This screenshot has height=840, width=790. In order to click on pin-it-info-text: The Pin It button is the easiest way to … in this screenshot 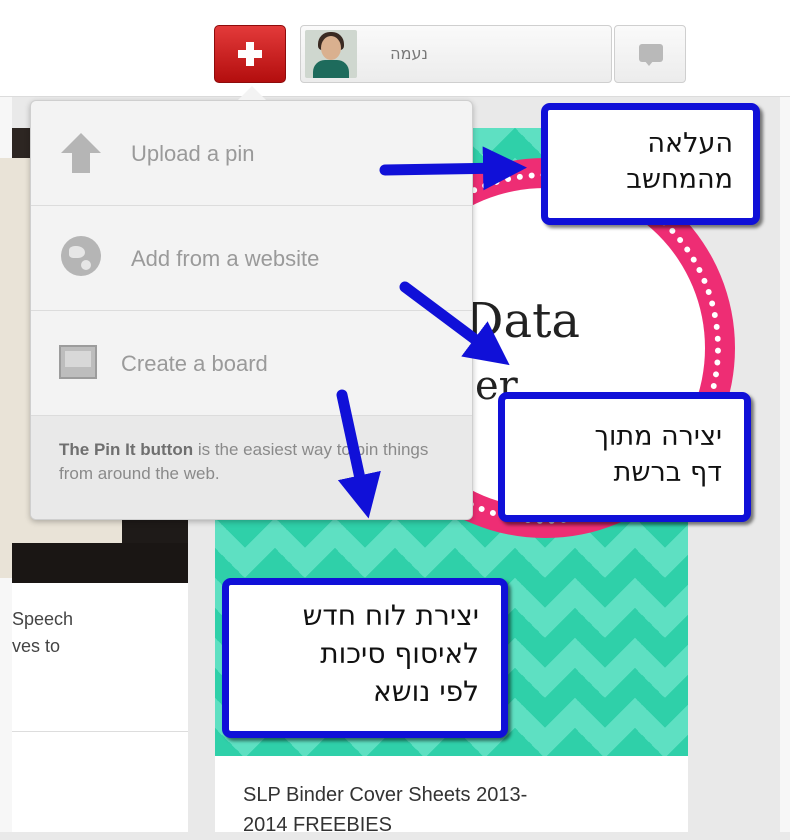, I will do `click(244, 461)`.